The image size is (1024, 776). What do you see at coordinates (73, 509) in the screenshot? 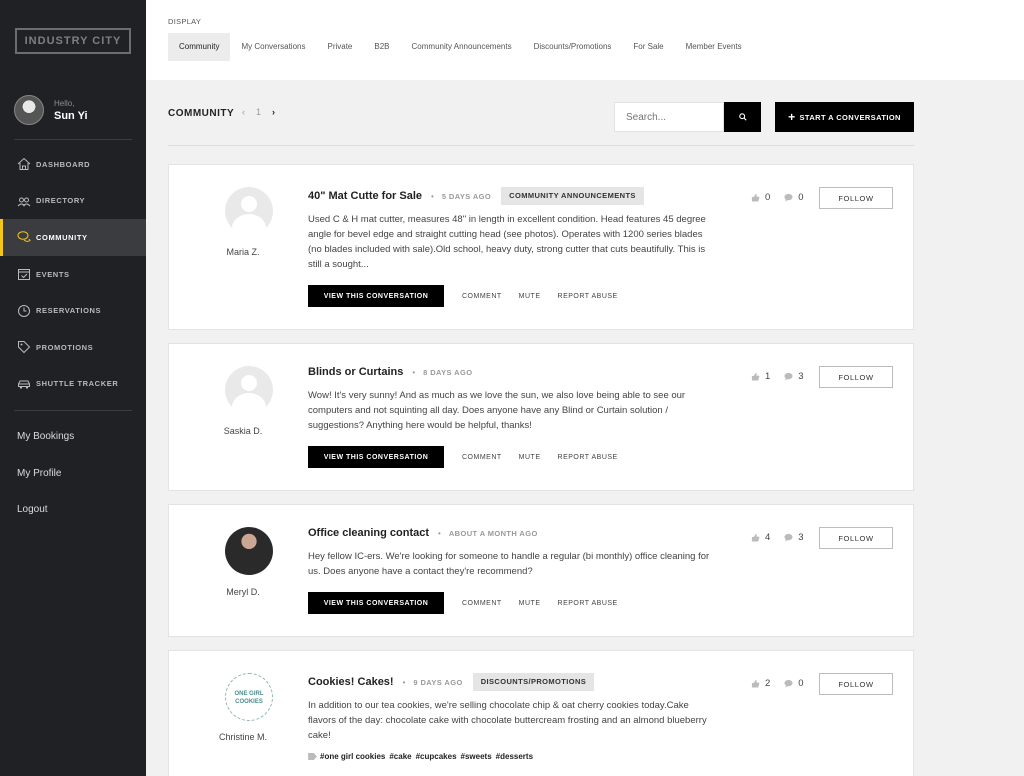
I see `logout-link: Logout` at bounding box center [73, 509].